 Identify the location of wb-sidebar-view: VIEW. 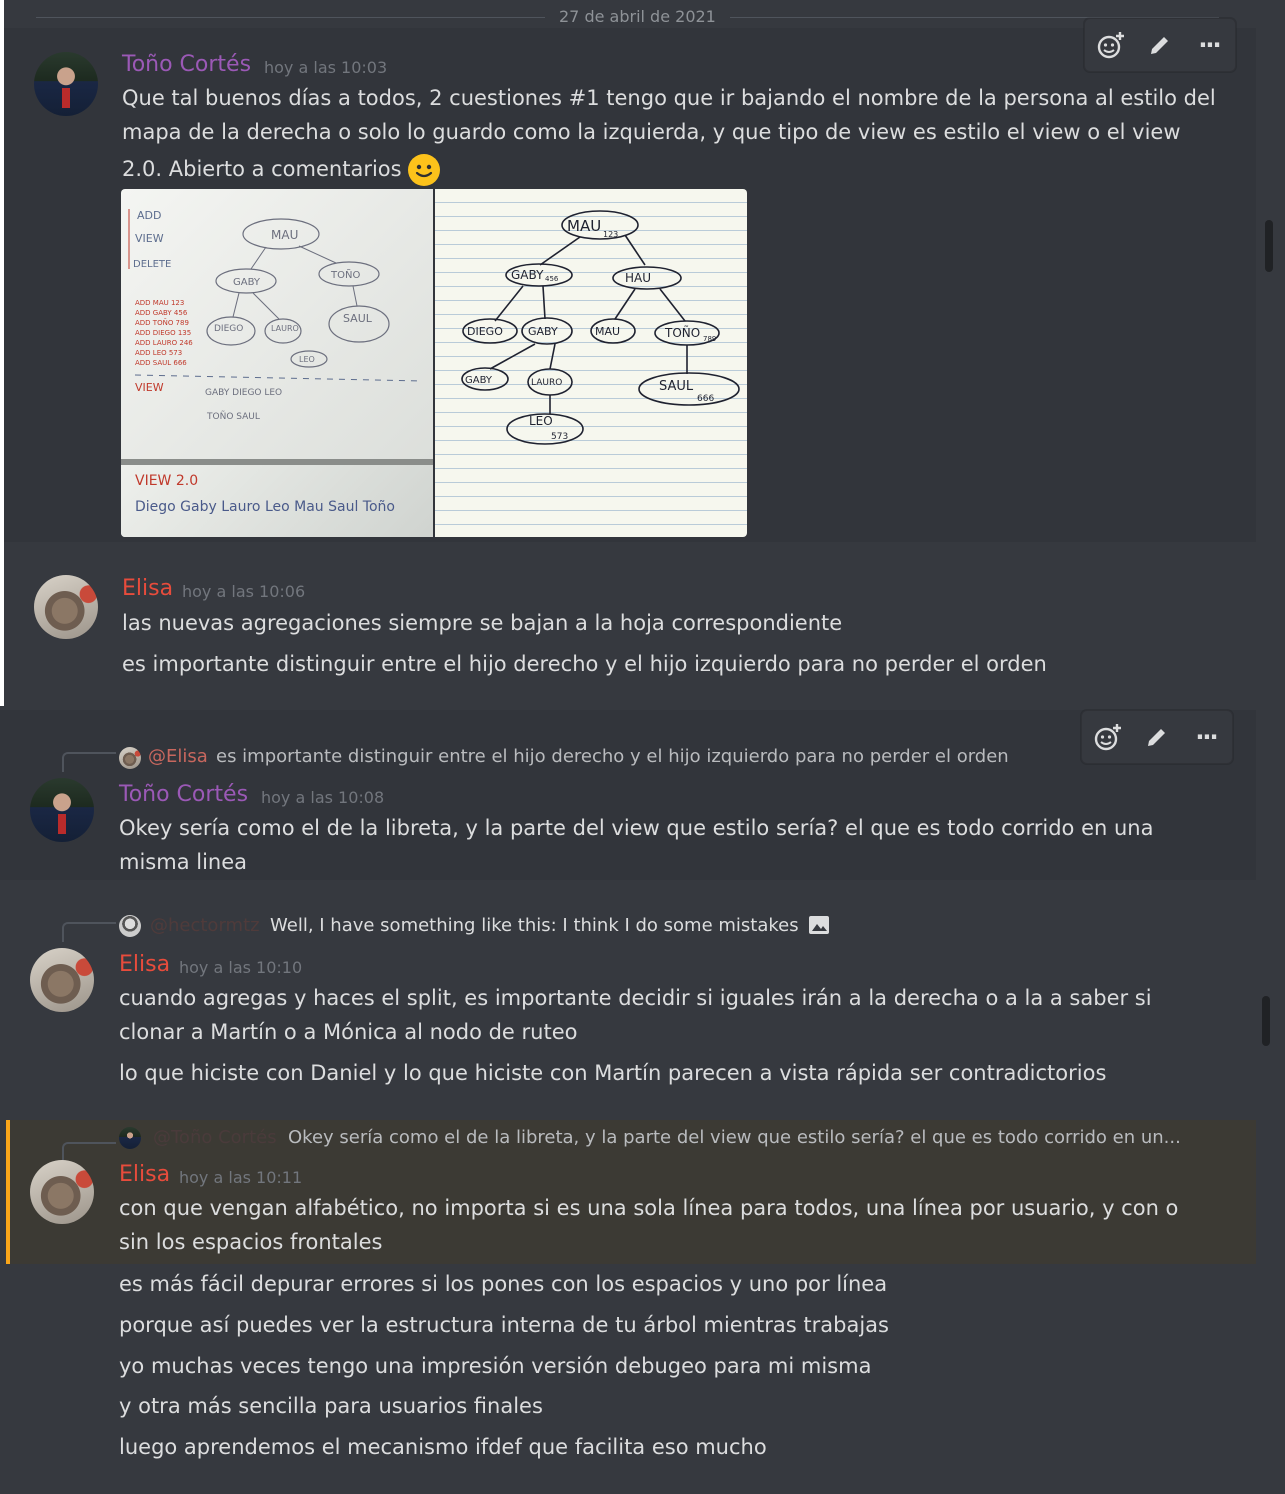
(149, 238).